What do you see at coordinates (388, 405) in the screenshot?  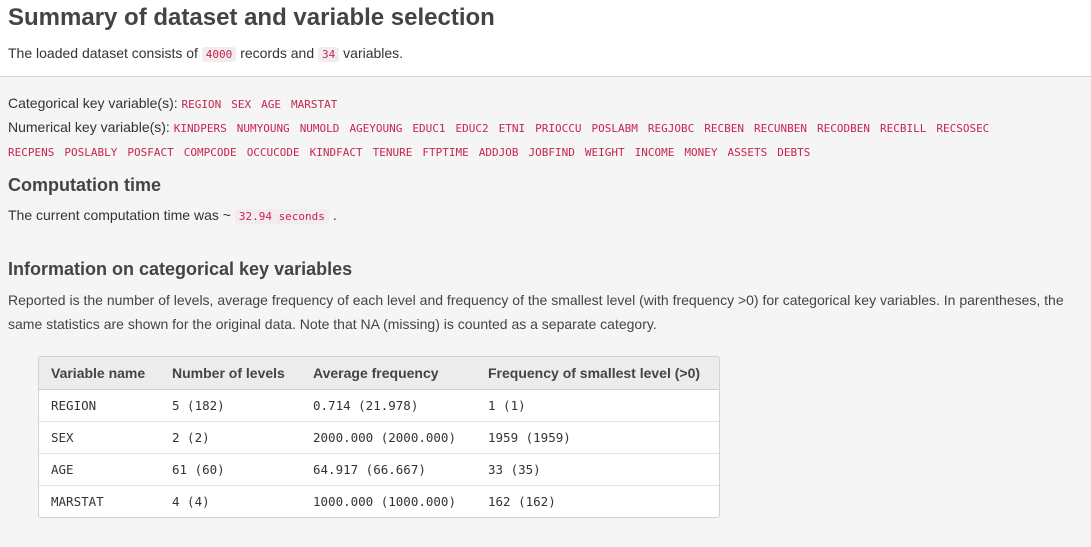 I see `cell-average-frequency: 0.714 (21.978)` at bounding box center [388, 405].